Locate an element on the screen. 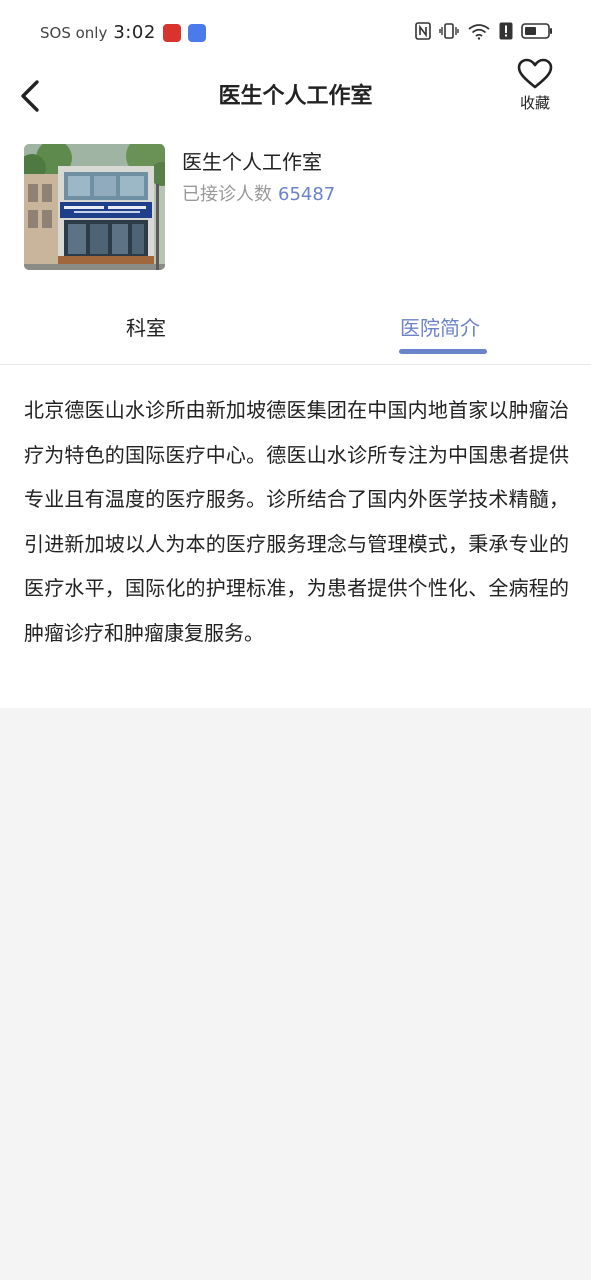  visits-count-row: 已接诊人数 65487 is located at coordinates (258, 193).